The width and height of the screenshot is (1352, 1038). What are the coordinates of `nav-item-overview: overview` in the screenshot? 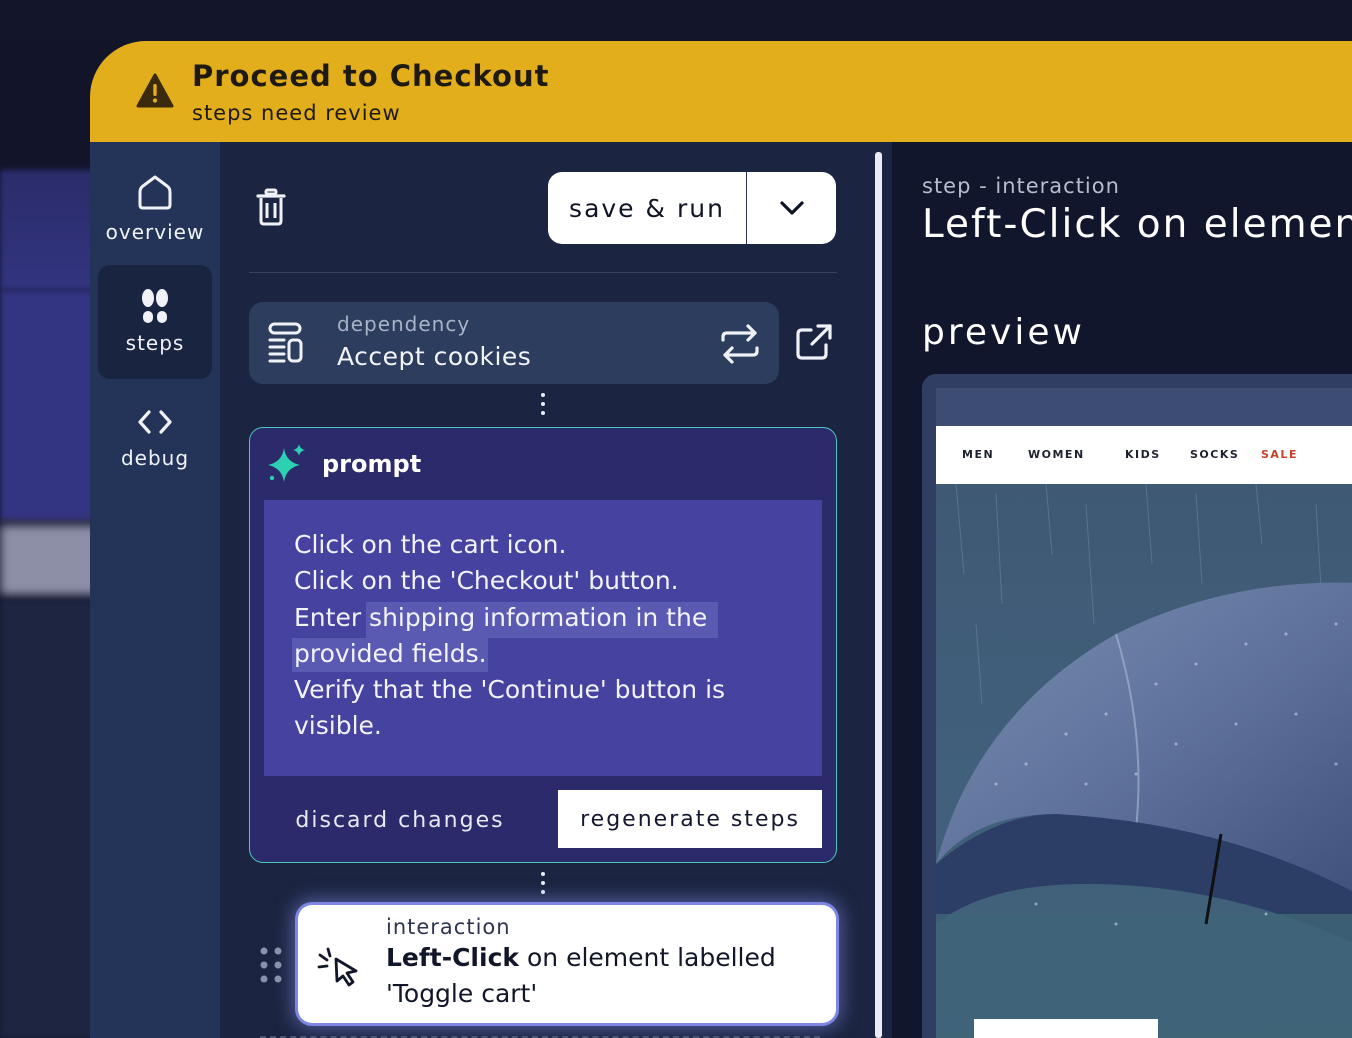 It's located at (155, 219).